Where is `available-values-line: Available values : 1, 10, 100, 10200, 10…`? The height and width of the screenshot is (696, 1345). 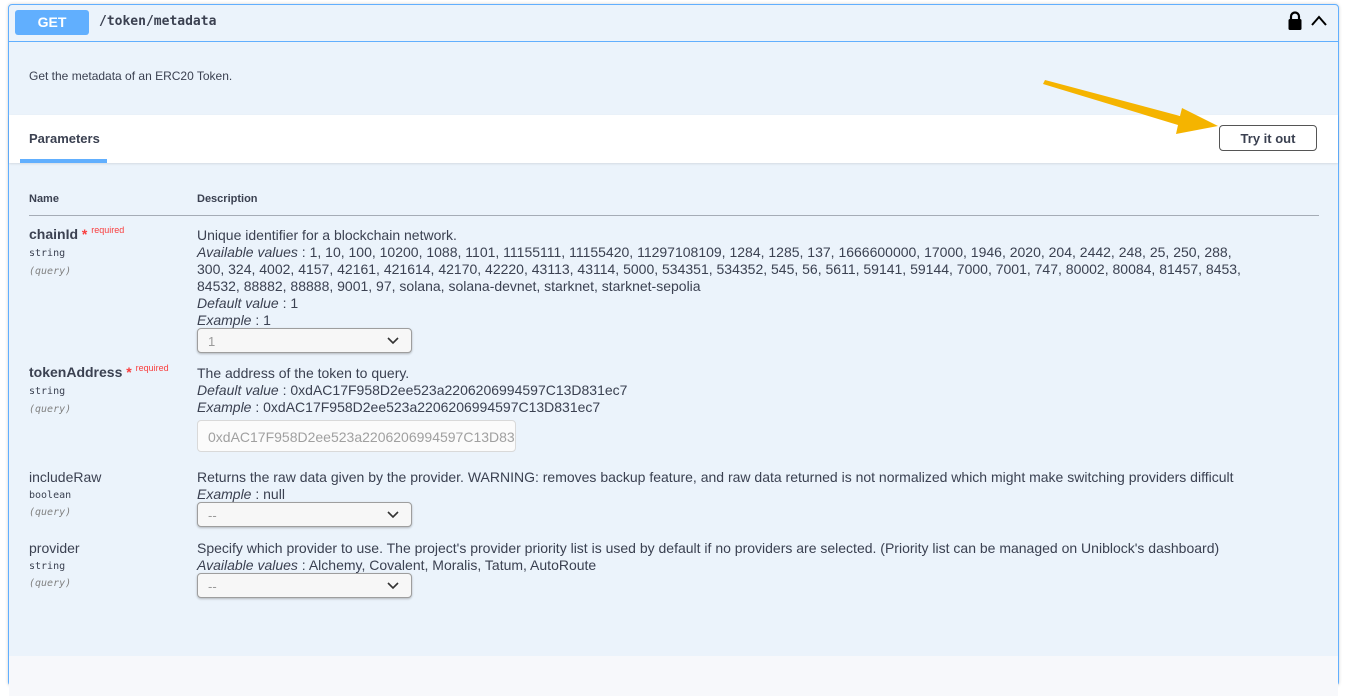
available-values-line: Available values : 1, 10, 100, 10200, 10… is located at coordinates (714, 252).